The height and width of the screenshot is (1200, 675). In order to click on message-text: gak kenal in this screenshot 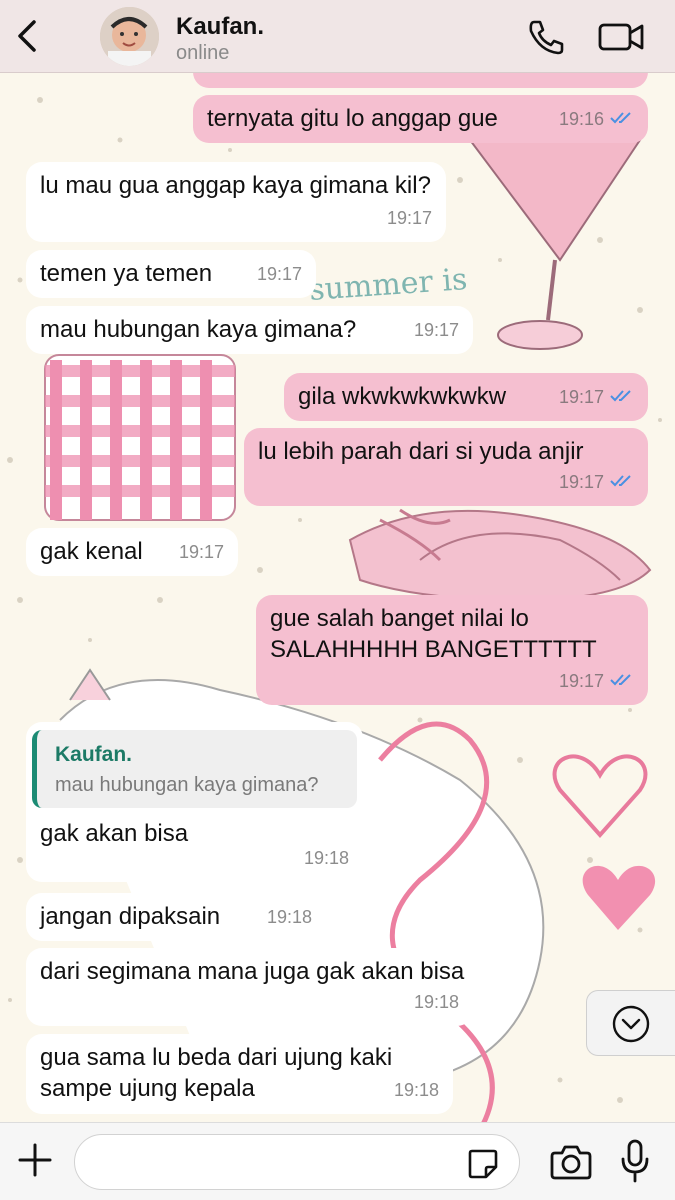, I will do `click(91, 551)`.